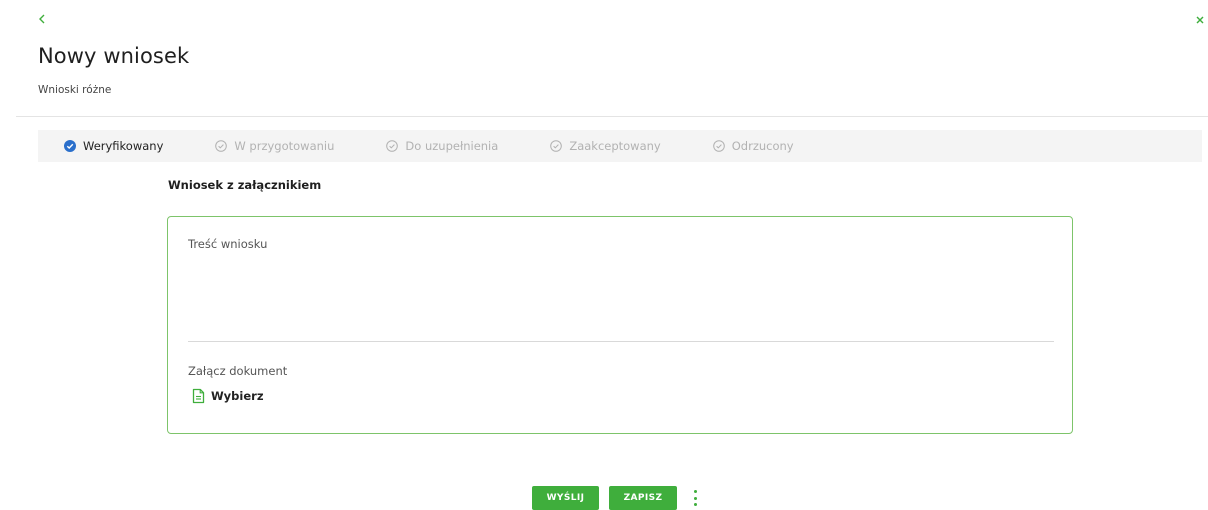 This screenshot has width=1208, height=510. I want to click on more-options-button, so click(695, 498).